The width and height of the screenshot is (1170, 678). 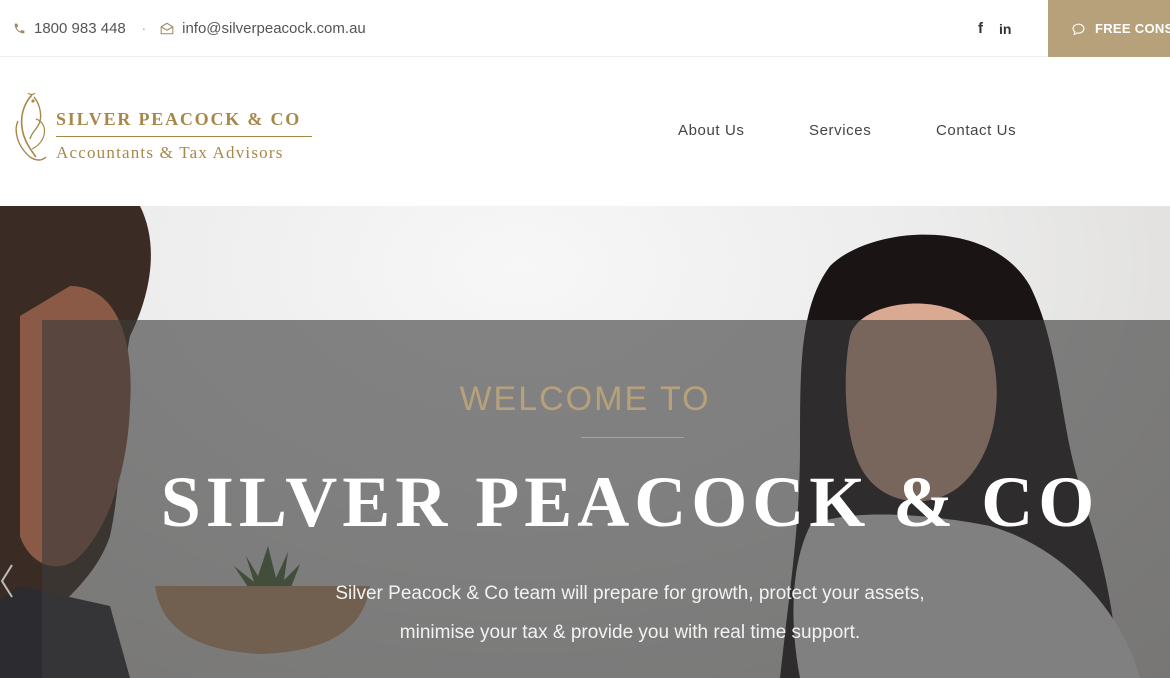 I want to click on email-link: info@silverpeacock.com.au, so click(x=274, y=28).